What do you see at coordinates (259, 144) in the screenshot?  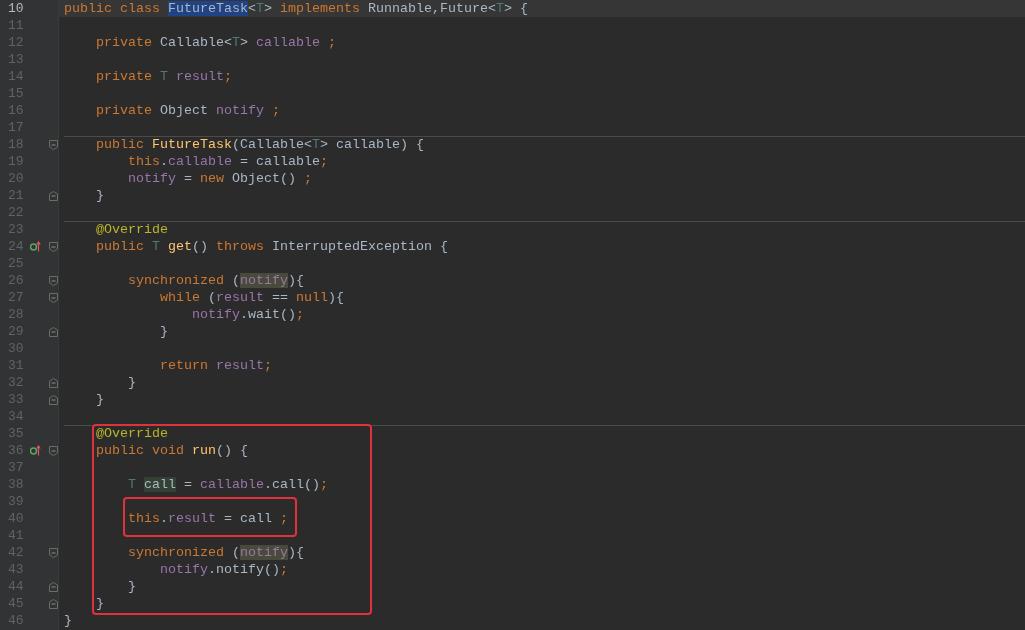 I see `code-line: public FutureTask(Callable<T> callable) {` at bounding box center [259, 144].